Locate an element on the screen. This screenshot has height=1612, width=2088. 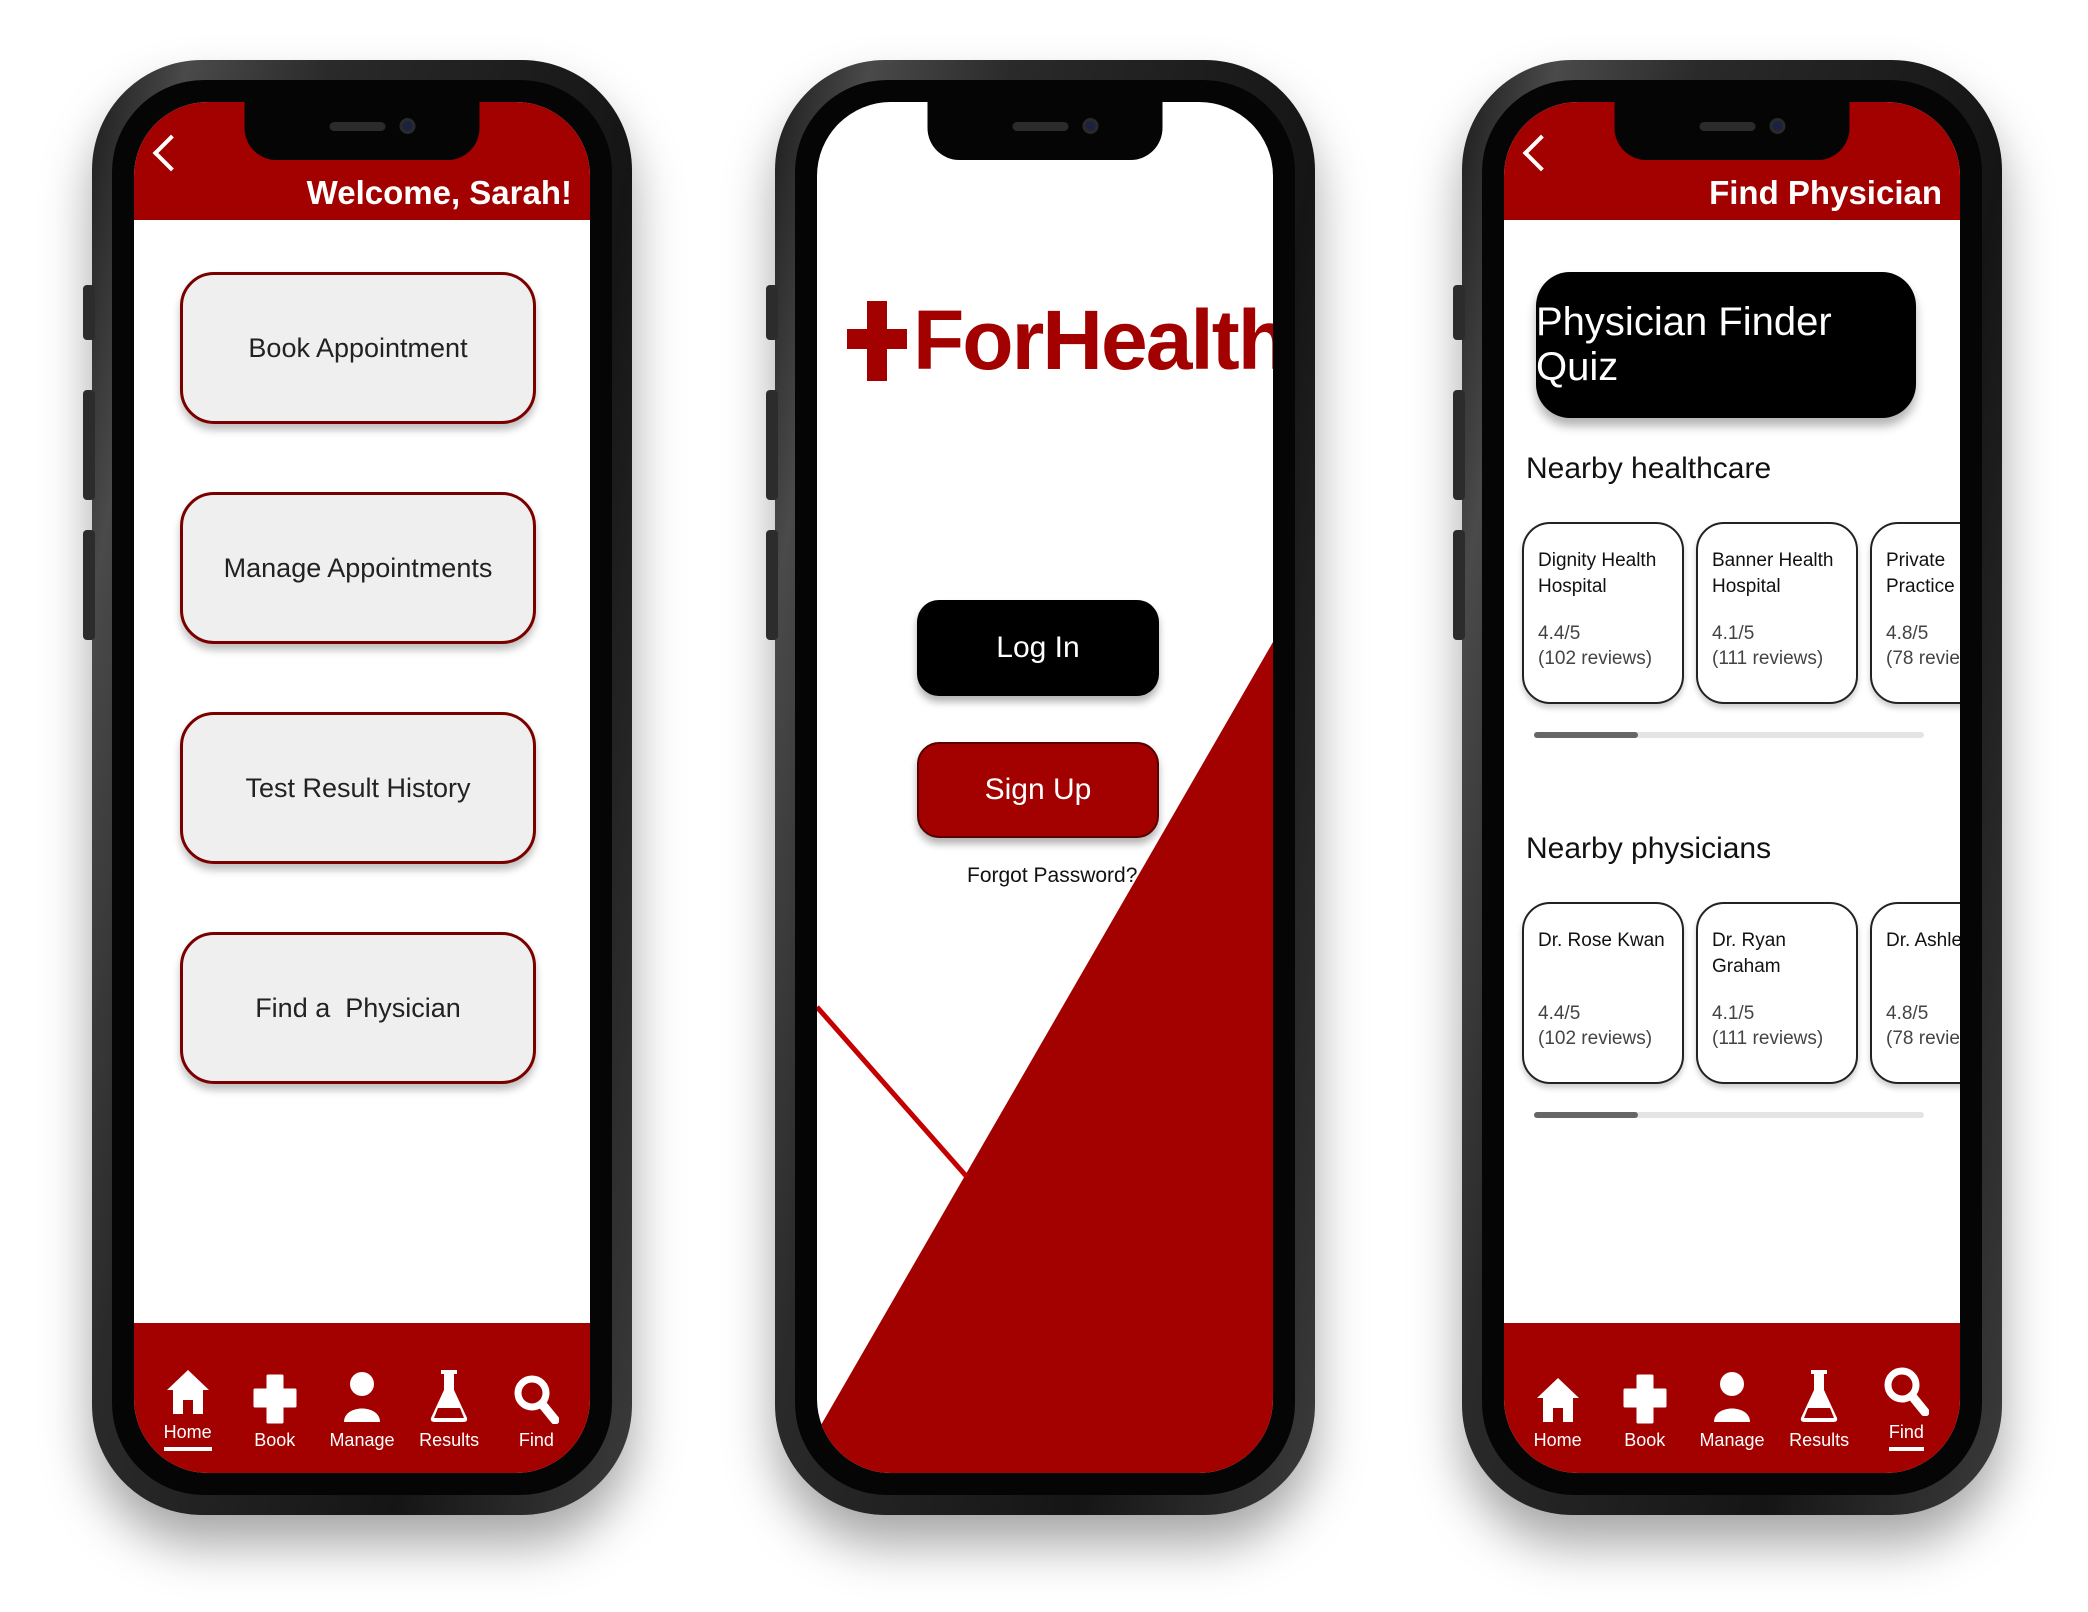
card-reviews: (78 reviews) is located at coordinates (1923, 1038).